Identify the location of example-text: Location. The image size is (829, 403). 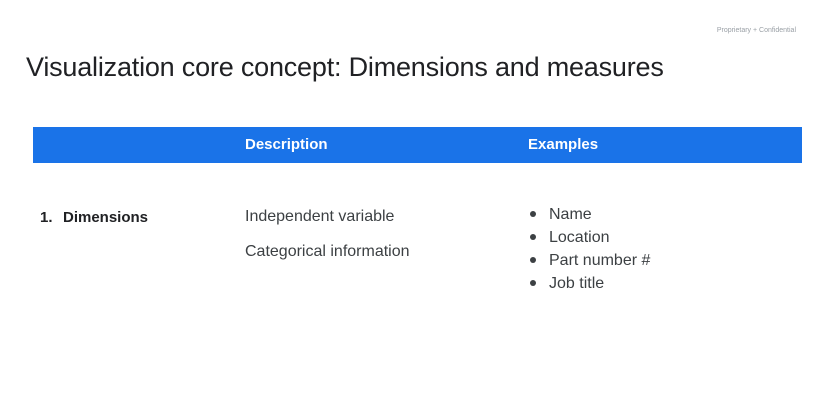
(579, 237).